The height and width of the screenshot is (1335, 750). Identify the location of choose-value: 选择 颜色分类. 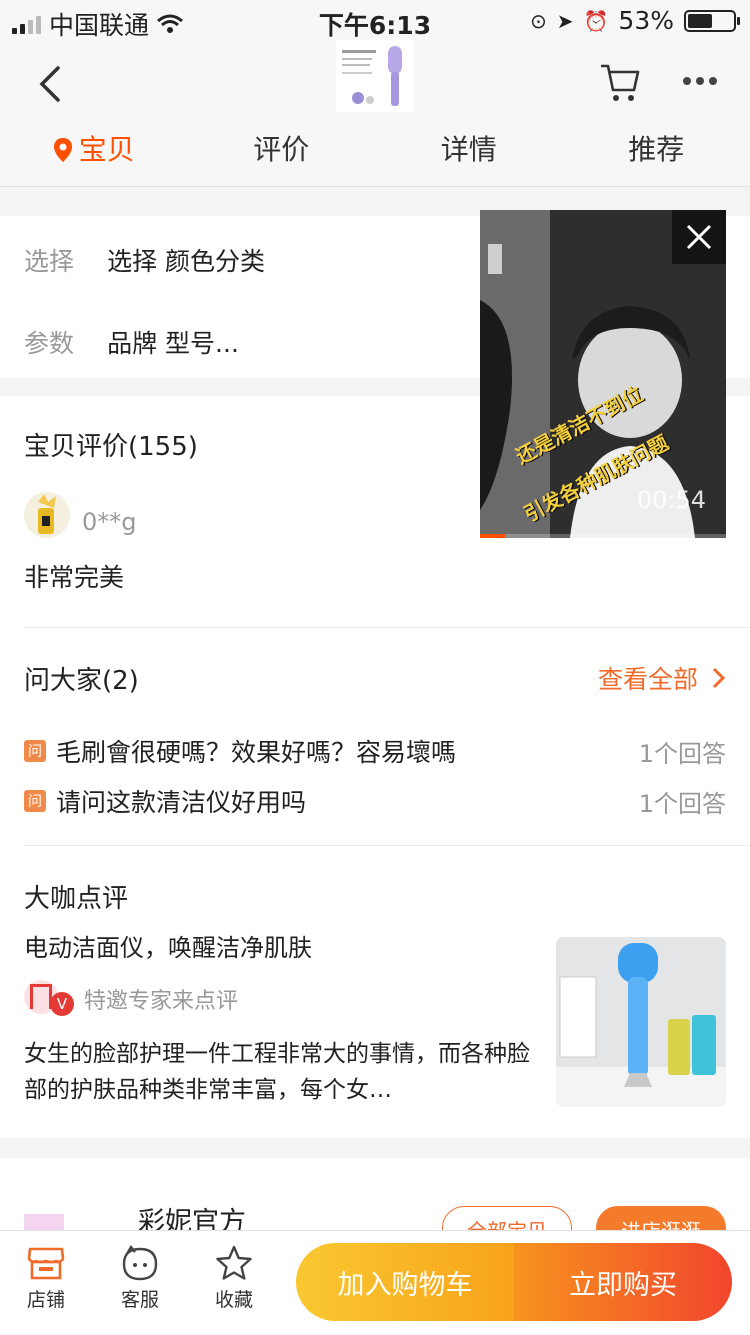
(186, 261).